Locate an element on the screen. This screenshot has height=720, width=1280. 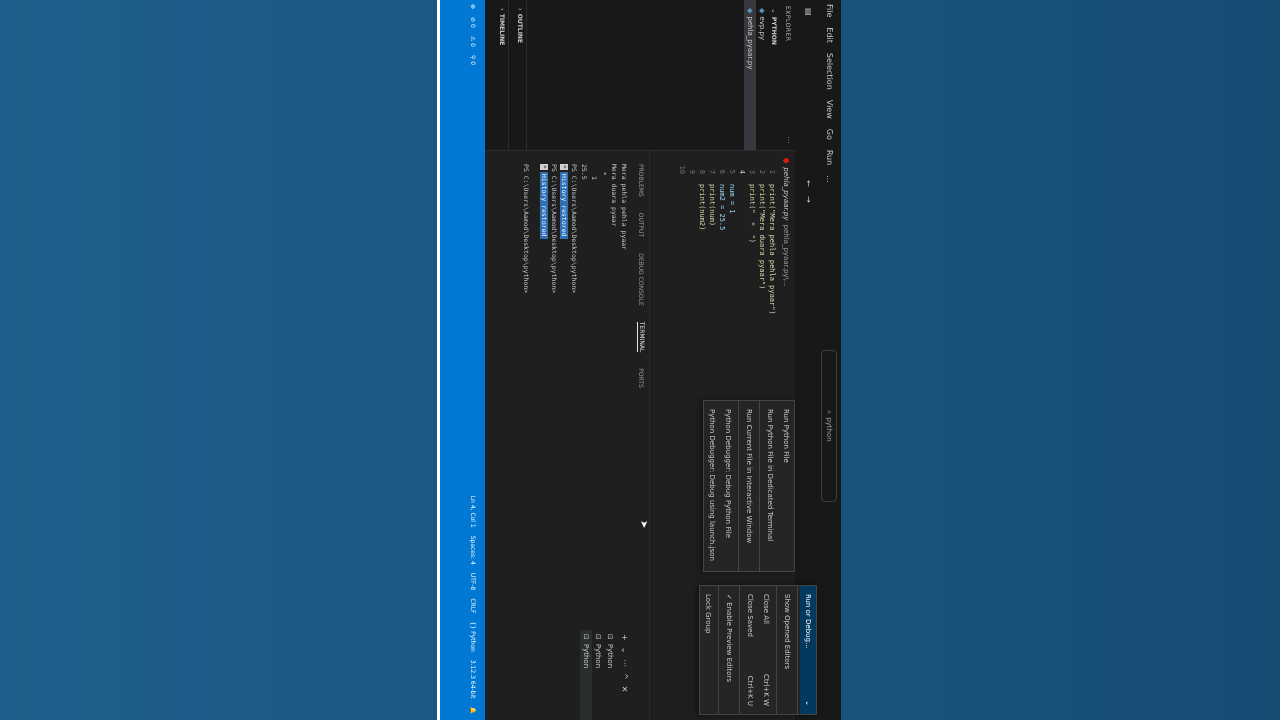
search-icon: ⌕ is located at coordinates (829, 412).